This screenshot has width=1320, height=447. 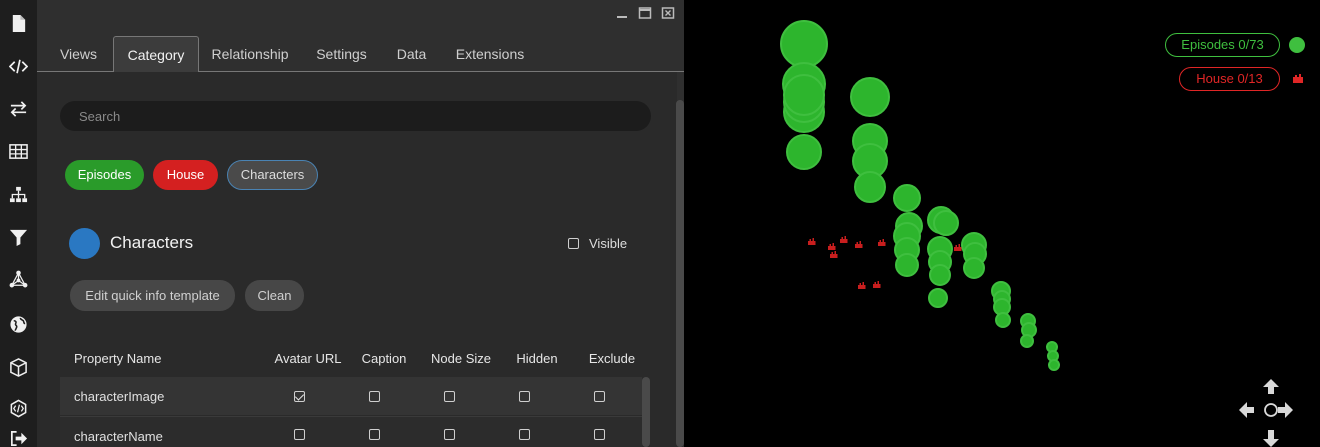 I want to click on maximize-icon, so click(x=645, y=13).